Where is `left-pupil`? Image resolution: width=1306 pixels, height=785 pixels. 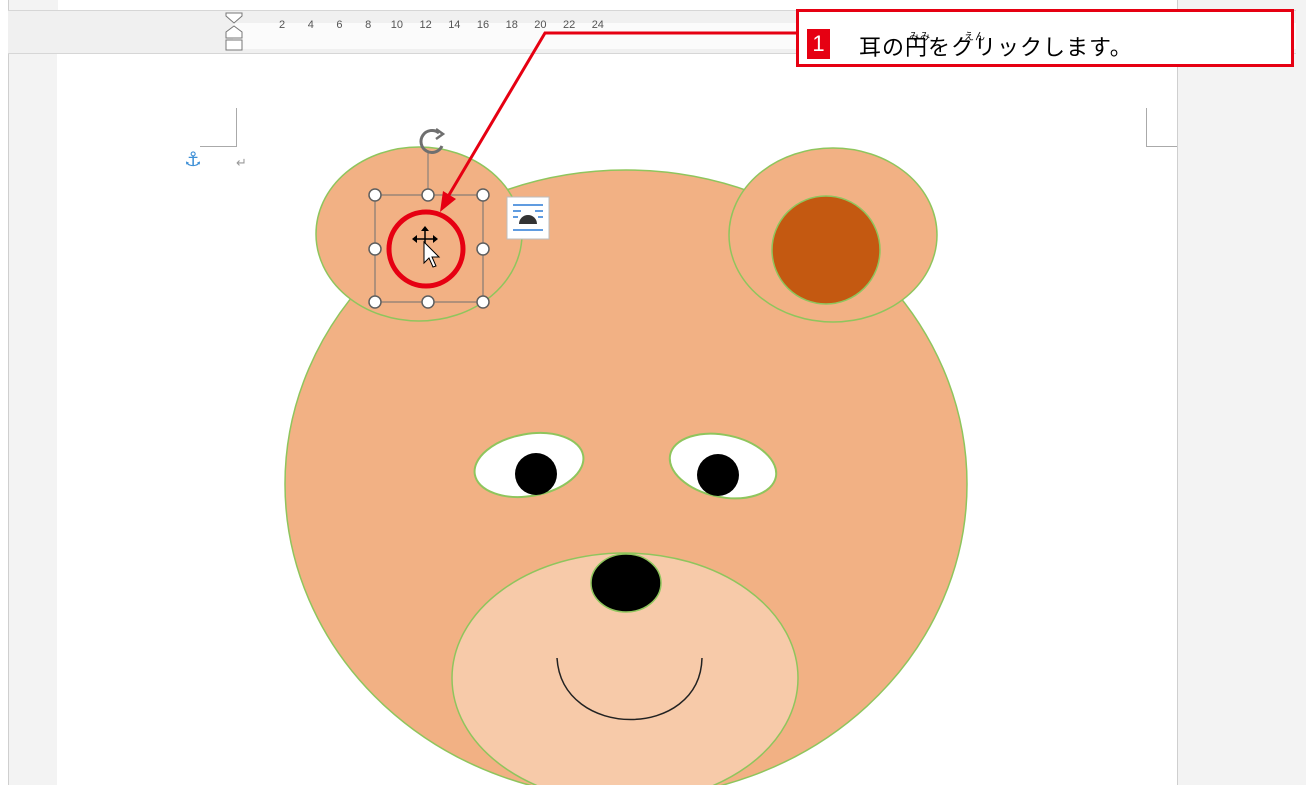
left-pupil is located at coordinates (536, 474).